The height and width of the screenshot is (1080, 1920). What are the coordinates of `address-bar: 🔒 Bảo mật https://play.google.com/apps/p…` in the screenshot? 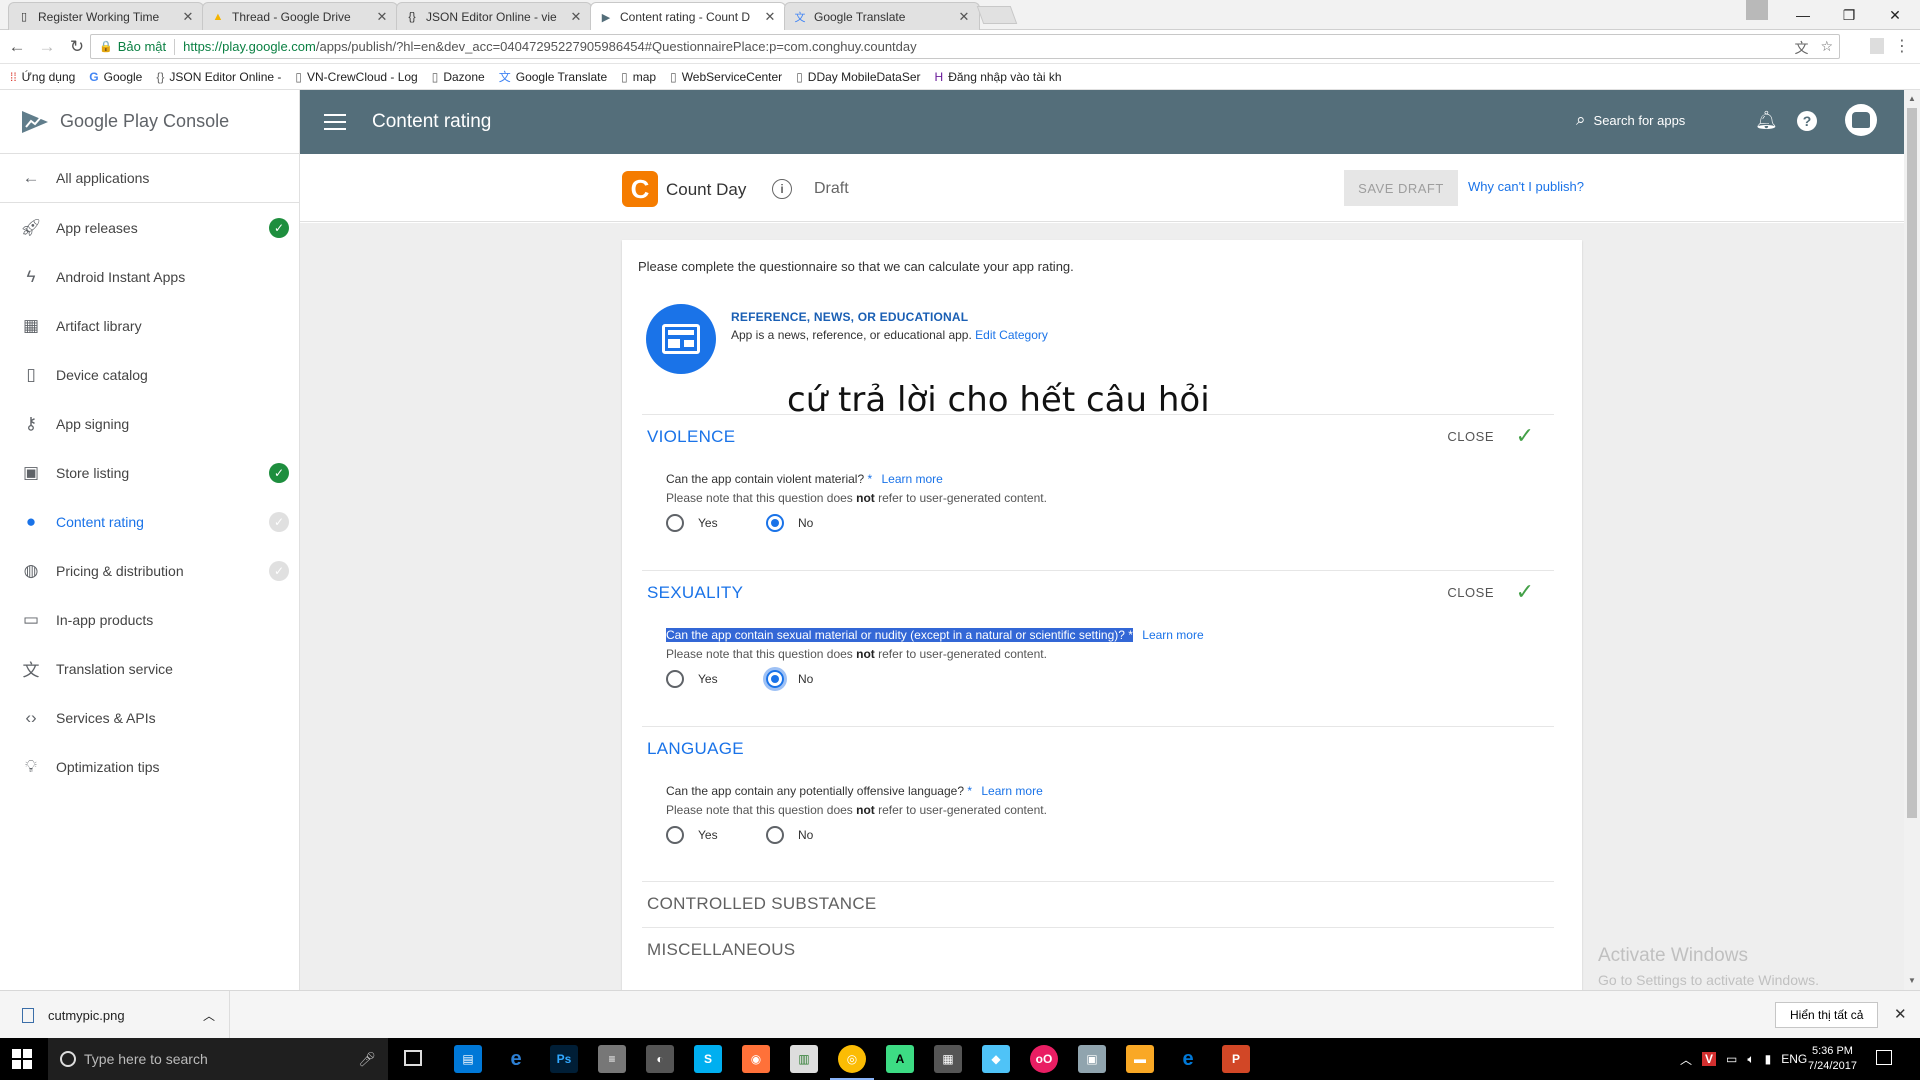 It's located at (965, 46).